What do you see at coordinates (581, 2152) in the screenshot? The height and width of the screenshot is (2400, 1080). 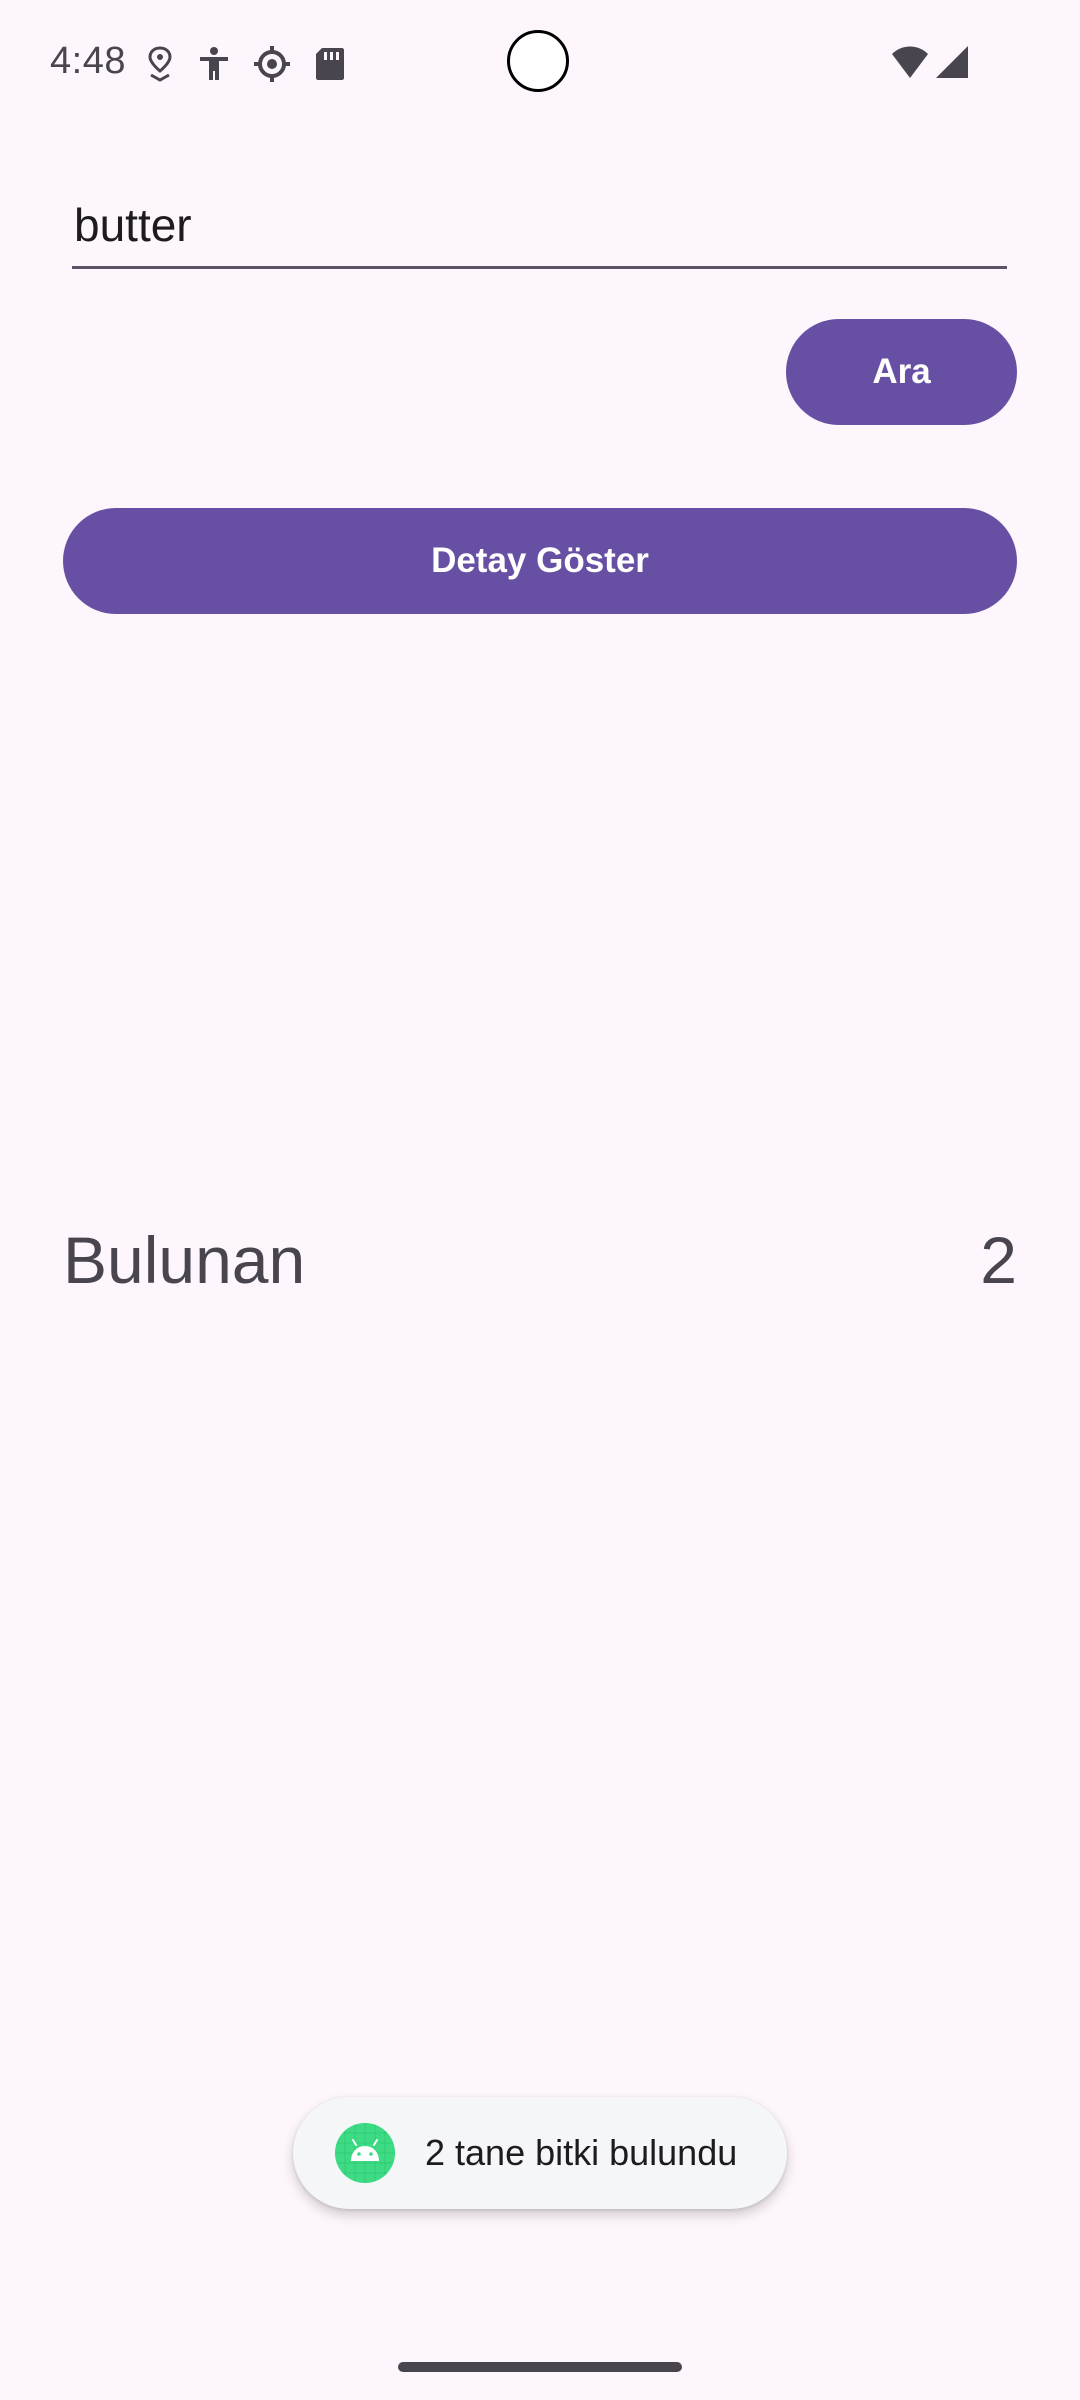 I see `toast-text: 2 tane bitki bulundu` at bounding box center [581, 2152].